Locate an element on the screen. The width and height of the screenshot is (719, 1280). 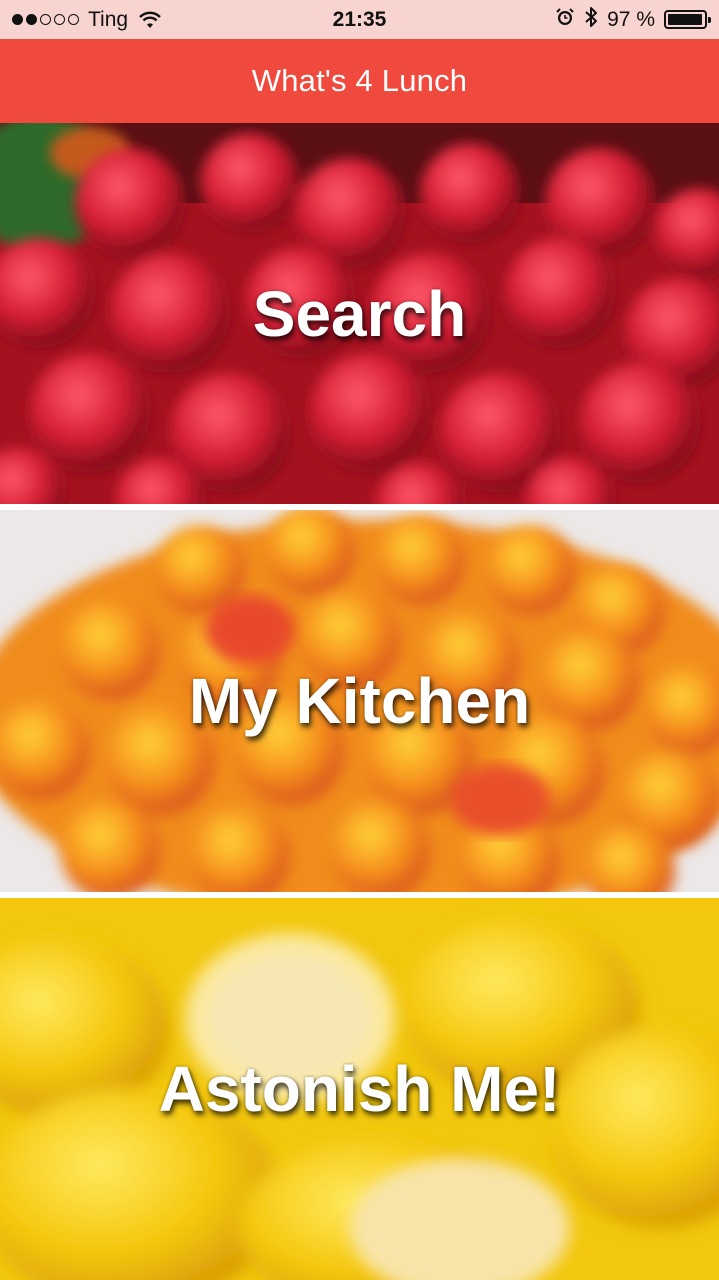
status-bar: Ting 21:35 97 % is located at coordinates (359, 19).